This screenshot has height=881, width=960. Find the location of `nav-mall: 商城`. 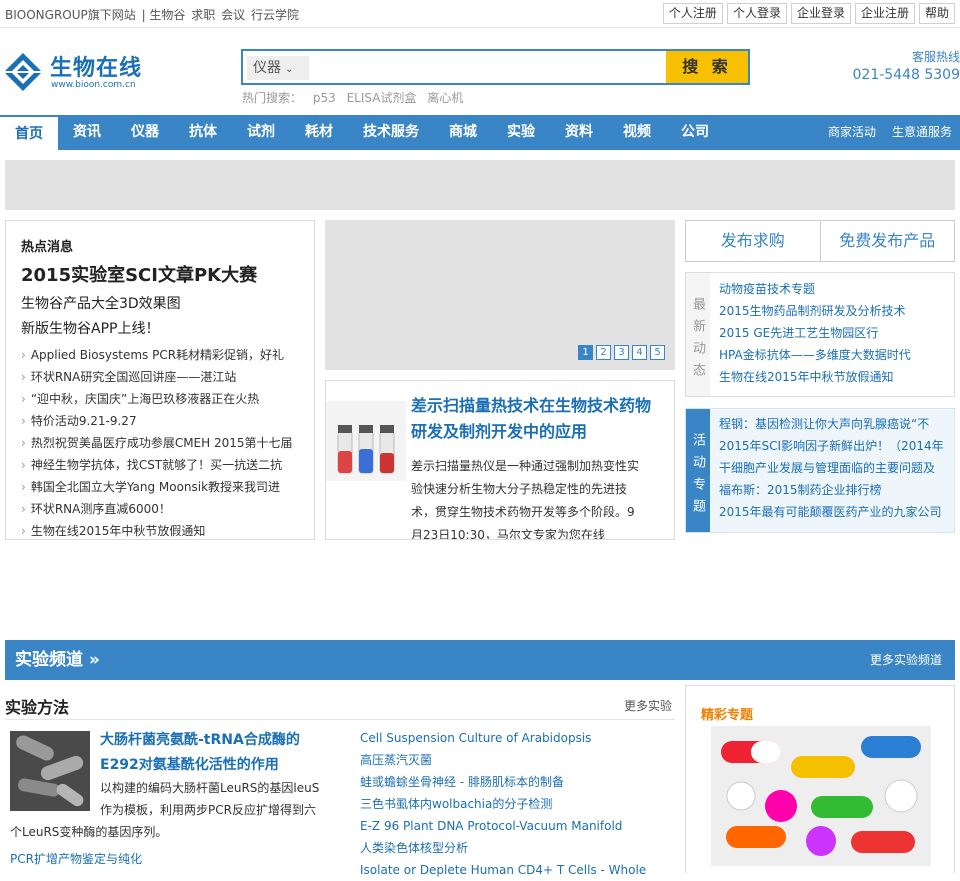

nav-mall: 商城 is located at coordinates (463, 132).